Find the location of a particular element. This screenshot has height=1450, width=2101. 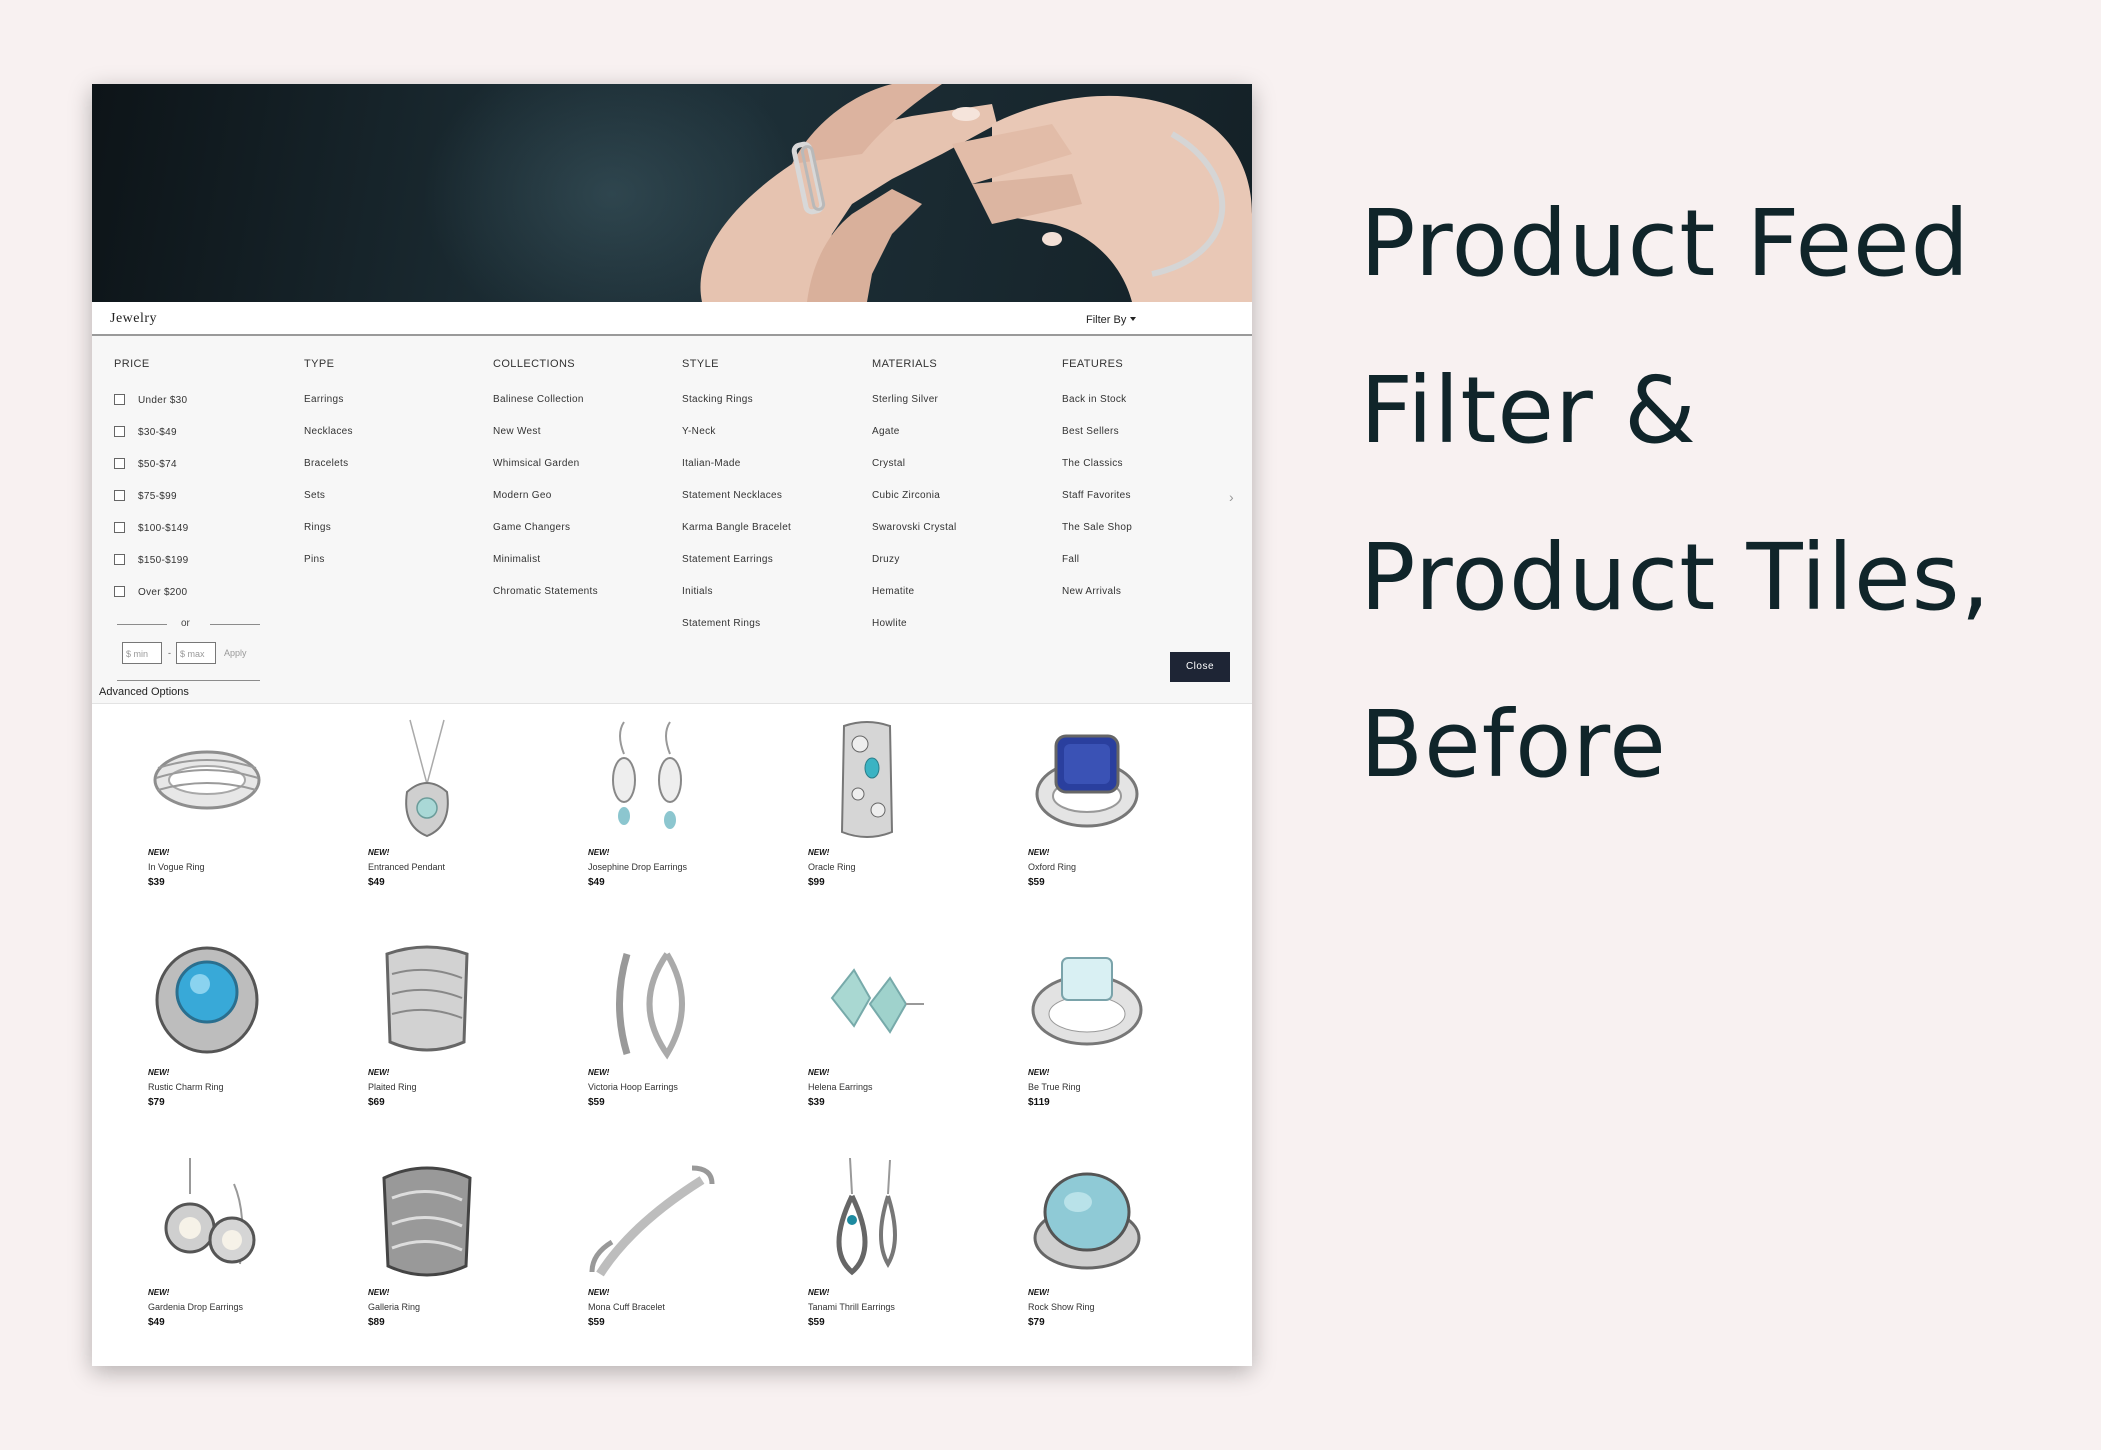

collection-option: Game Changers is located at coordinates (545, 538).